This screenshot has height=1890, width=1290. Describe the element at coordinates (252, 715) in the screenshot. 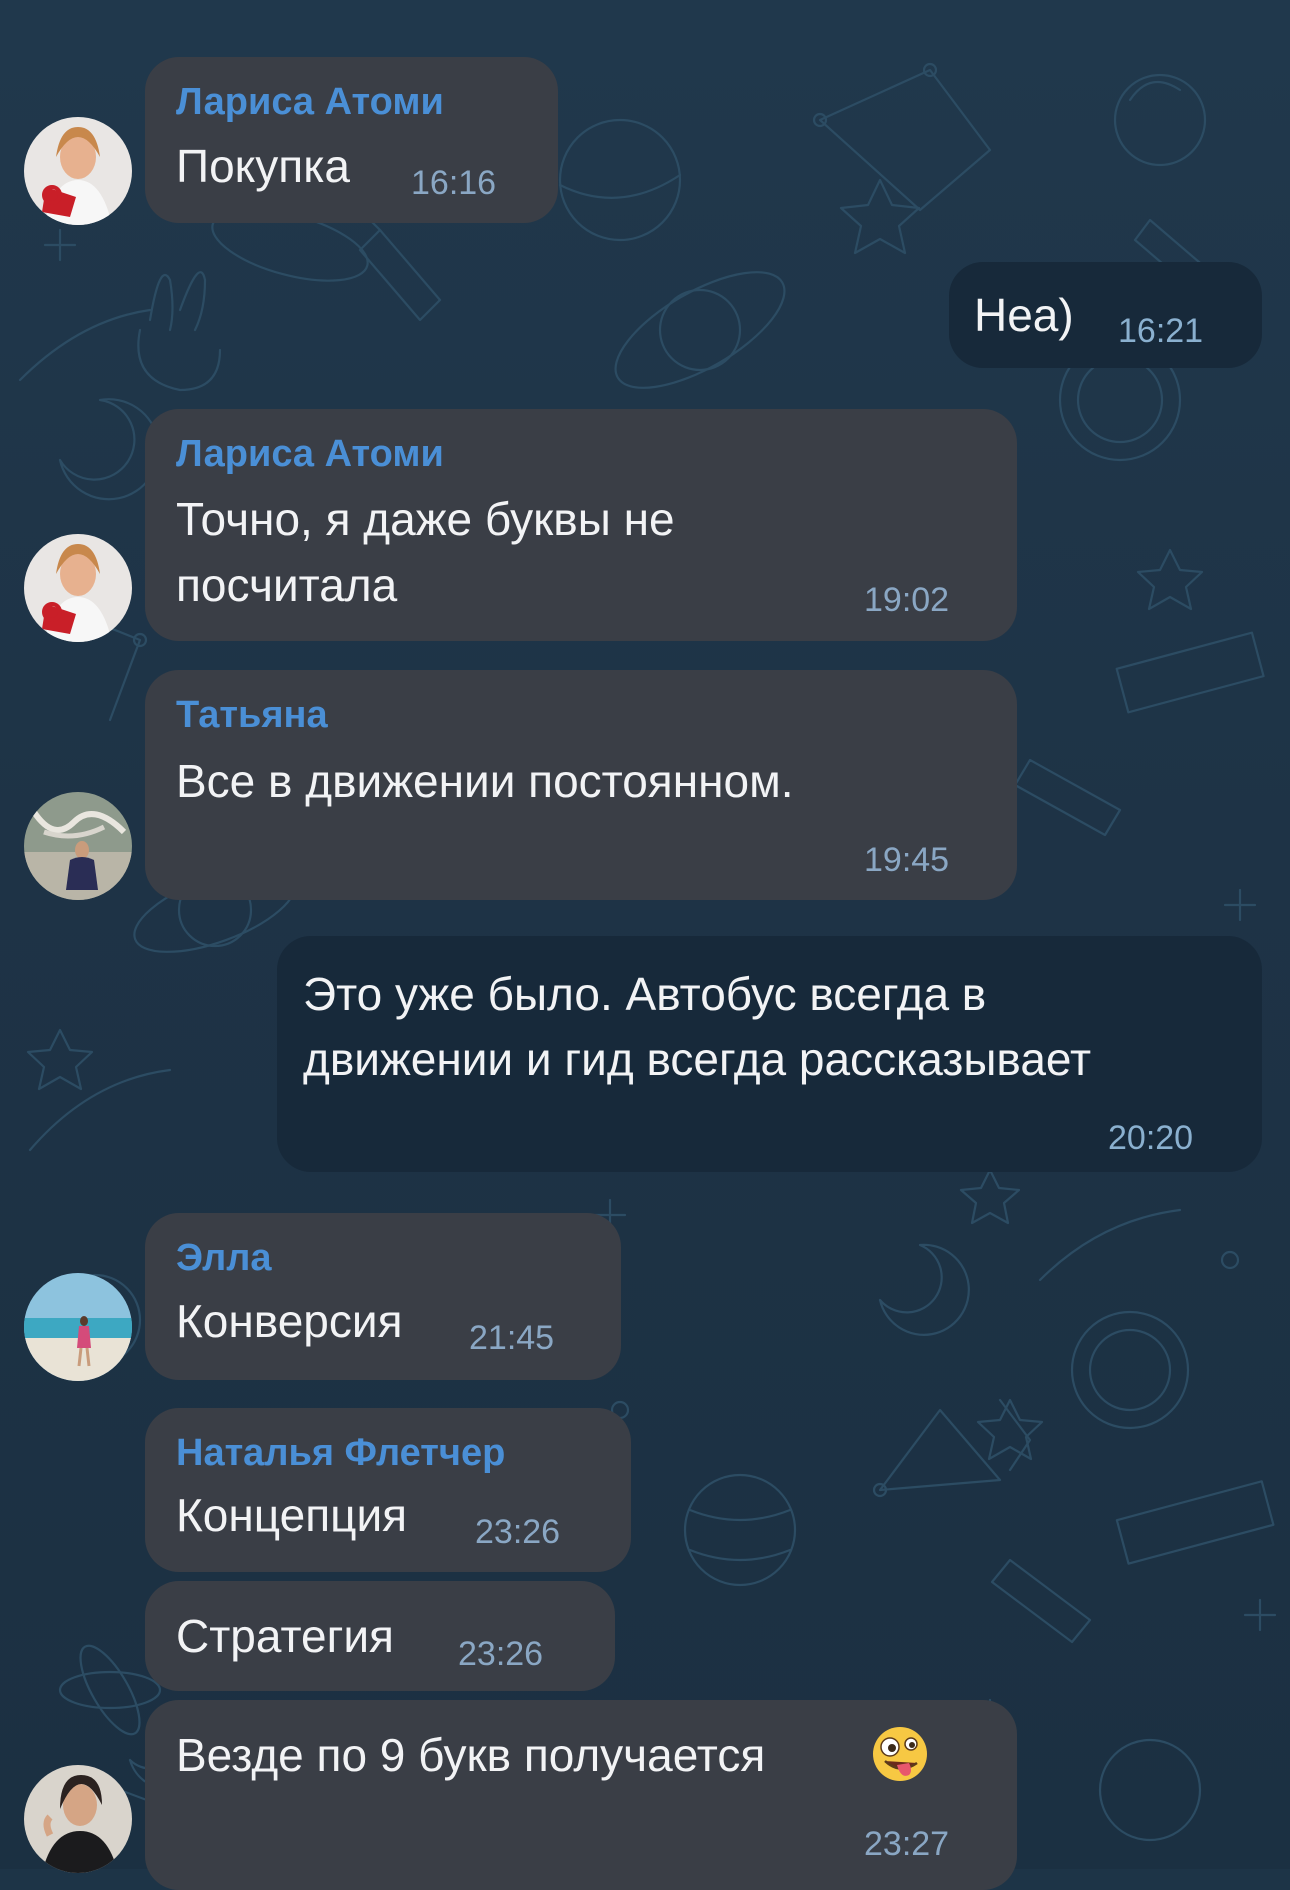

I see `sender-name: Татьяна` at that location.